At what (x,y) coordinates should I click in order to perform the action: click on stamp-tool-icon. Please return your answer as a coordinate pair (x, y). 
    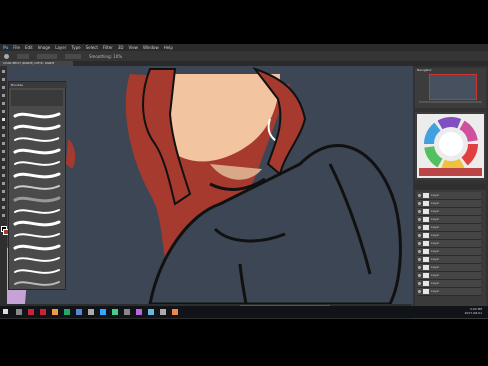
    Looking at the image, I should click on (3, 127).